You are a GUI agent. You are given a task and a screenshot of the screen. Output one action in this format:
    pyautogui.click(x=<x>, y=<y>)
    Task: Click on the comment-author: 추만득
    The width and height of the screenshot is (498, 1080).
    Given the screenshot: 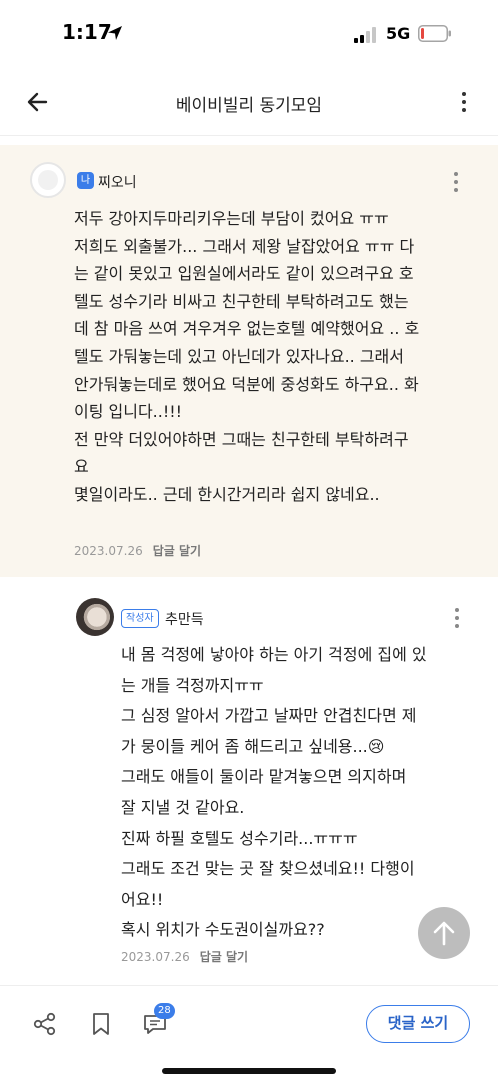 What is the action you would take?
    pyautogui.click(x=184, y=619)
    